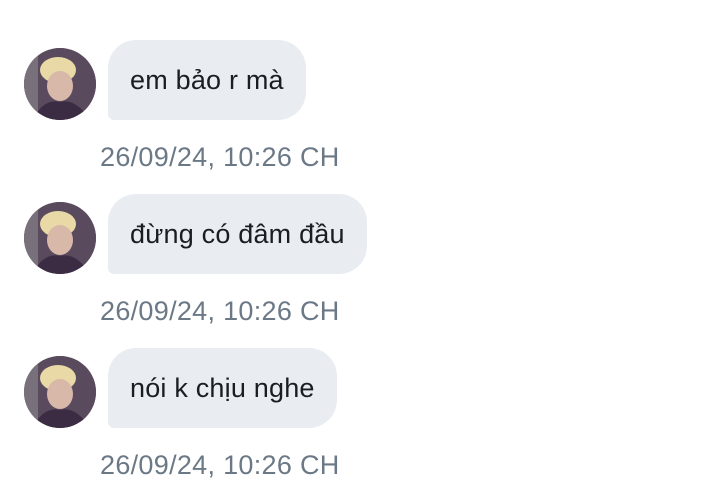  I want to click on message-bubble: em bảo r mà, so click(207, 80).